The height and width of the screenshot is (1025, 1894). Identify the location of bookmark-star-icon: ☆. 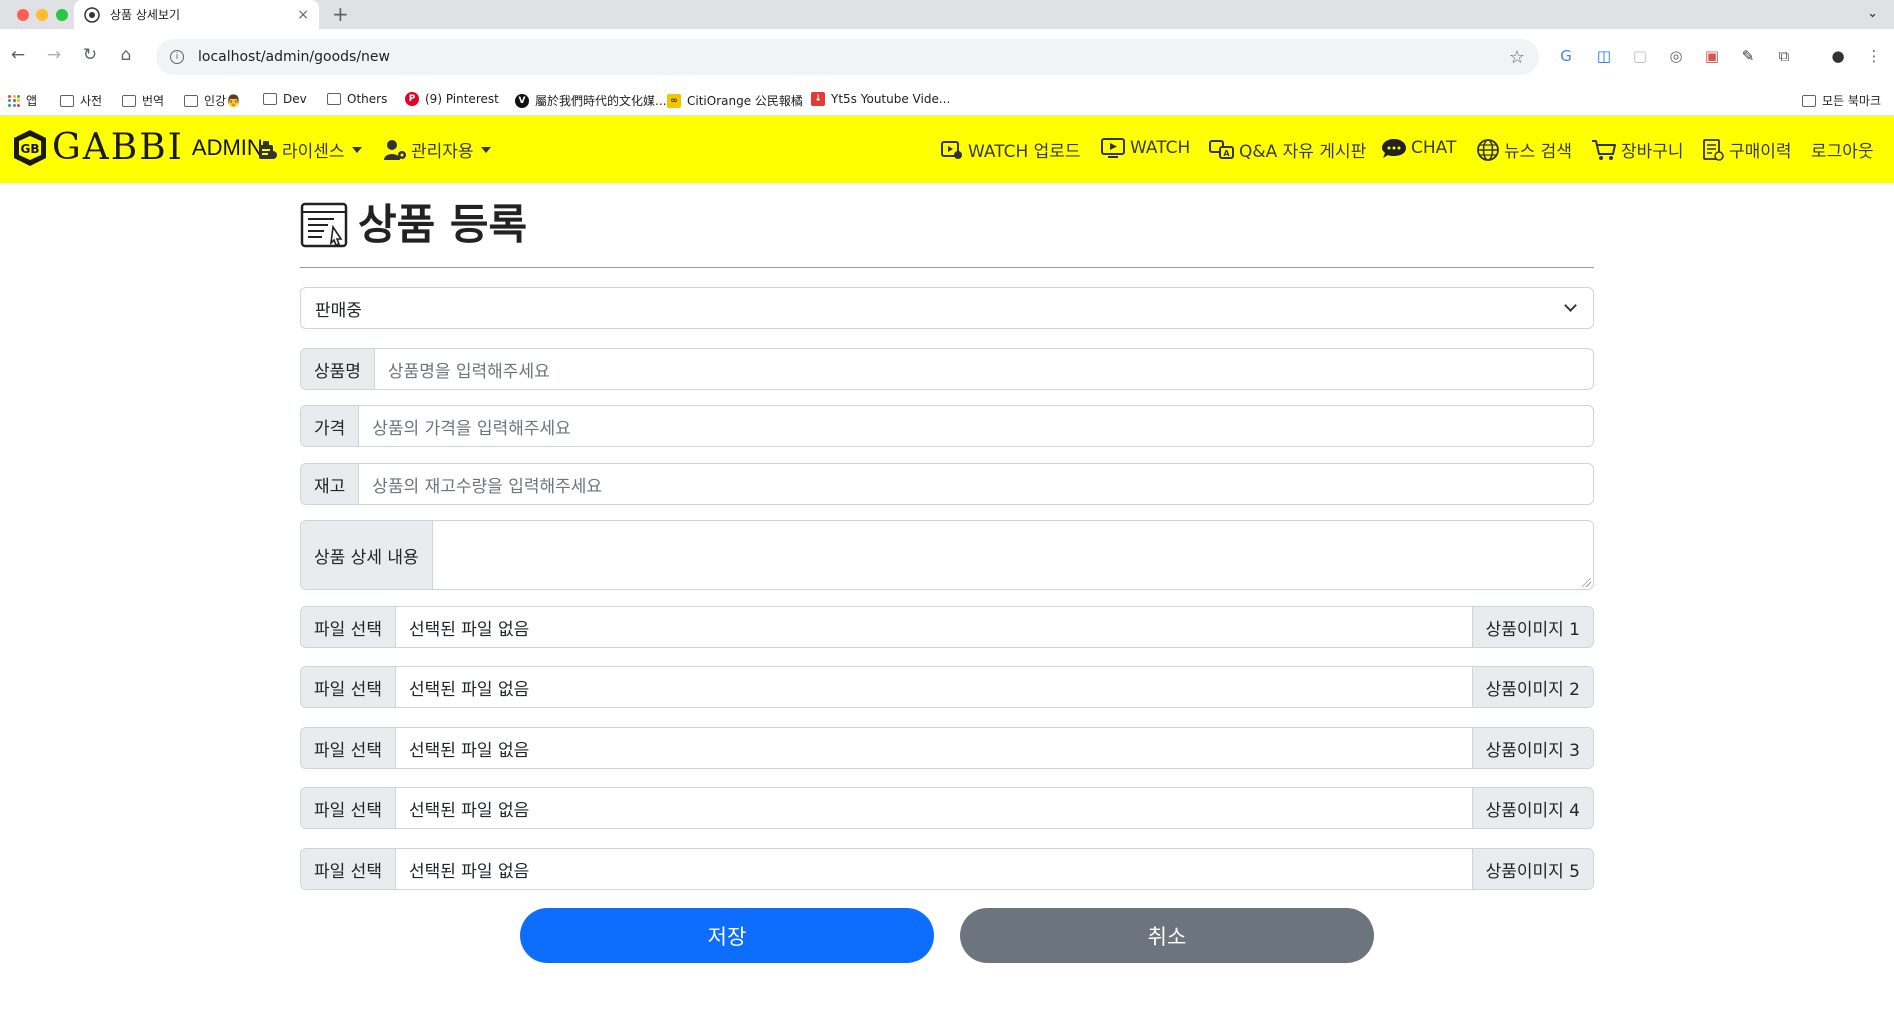
(1517, 57).